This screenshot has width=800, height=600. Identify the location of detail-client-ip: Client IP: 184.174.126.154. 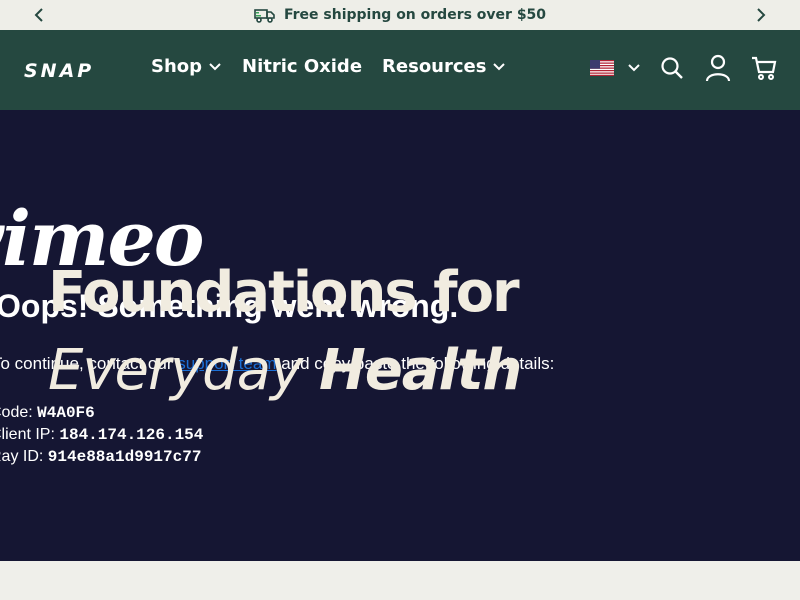
(101, 435).